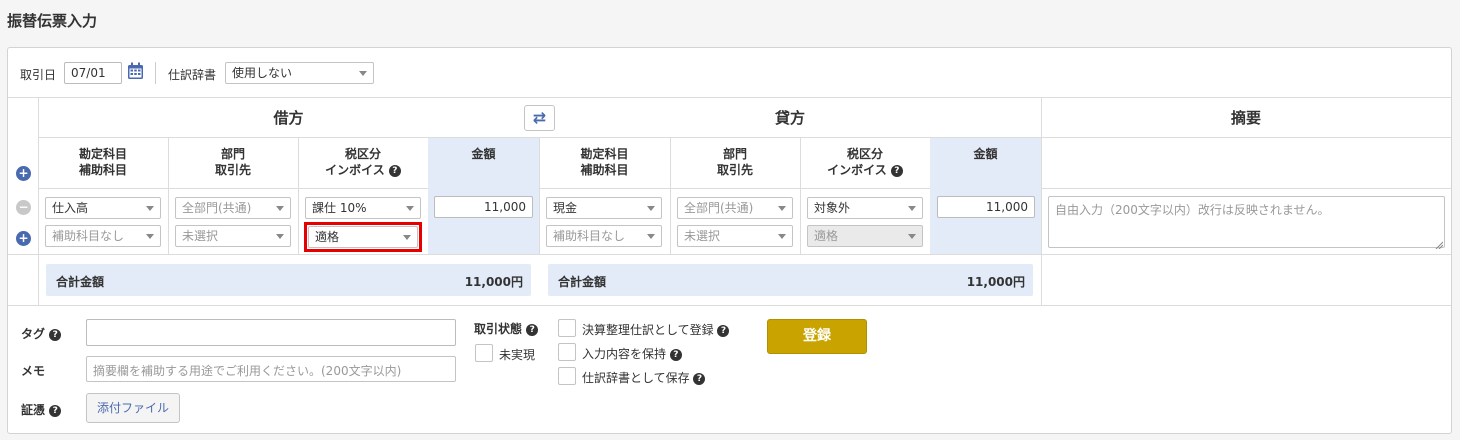 This screenshot has height=440, width=1460. I want to click on credit-account-value: 現金, so click(565, 208).